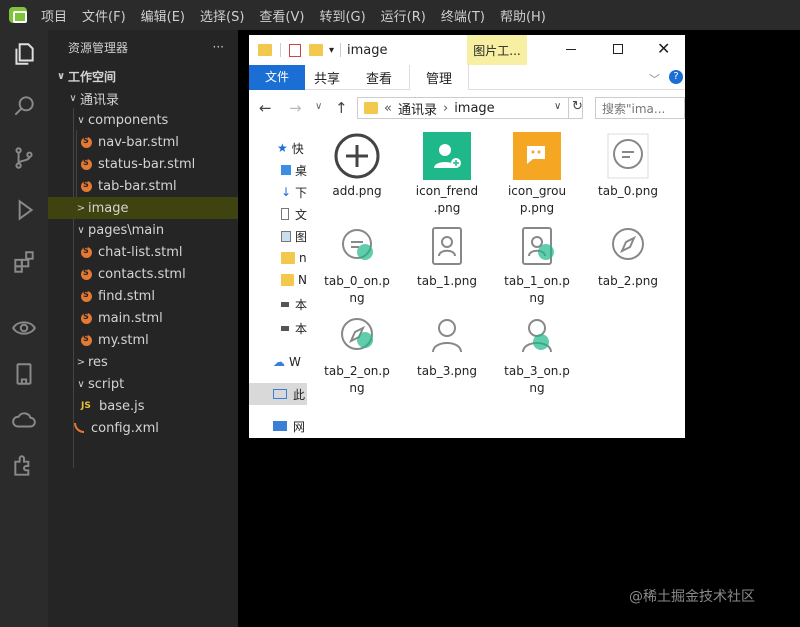 The image size is (800, 627). Describe the element at coordinates (403, 15) in the screenshot. I see `menu-run: 运行(R)` at that location.